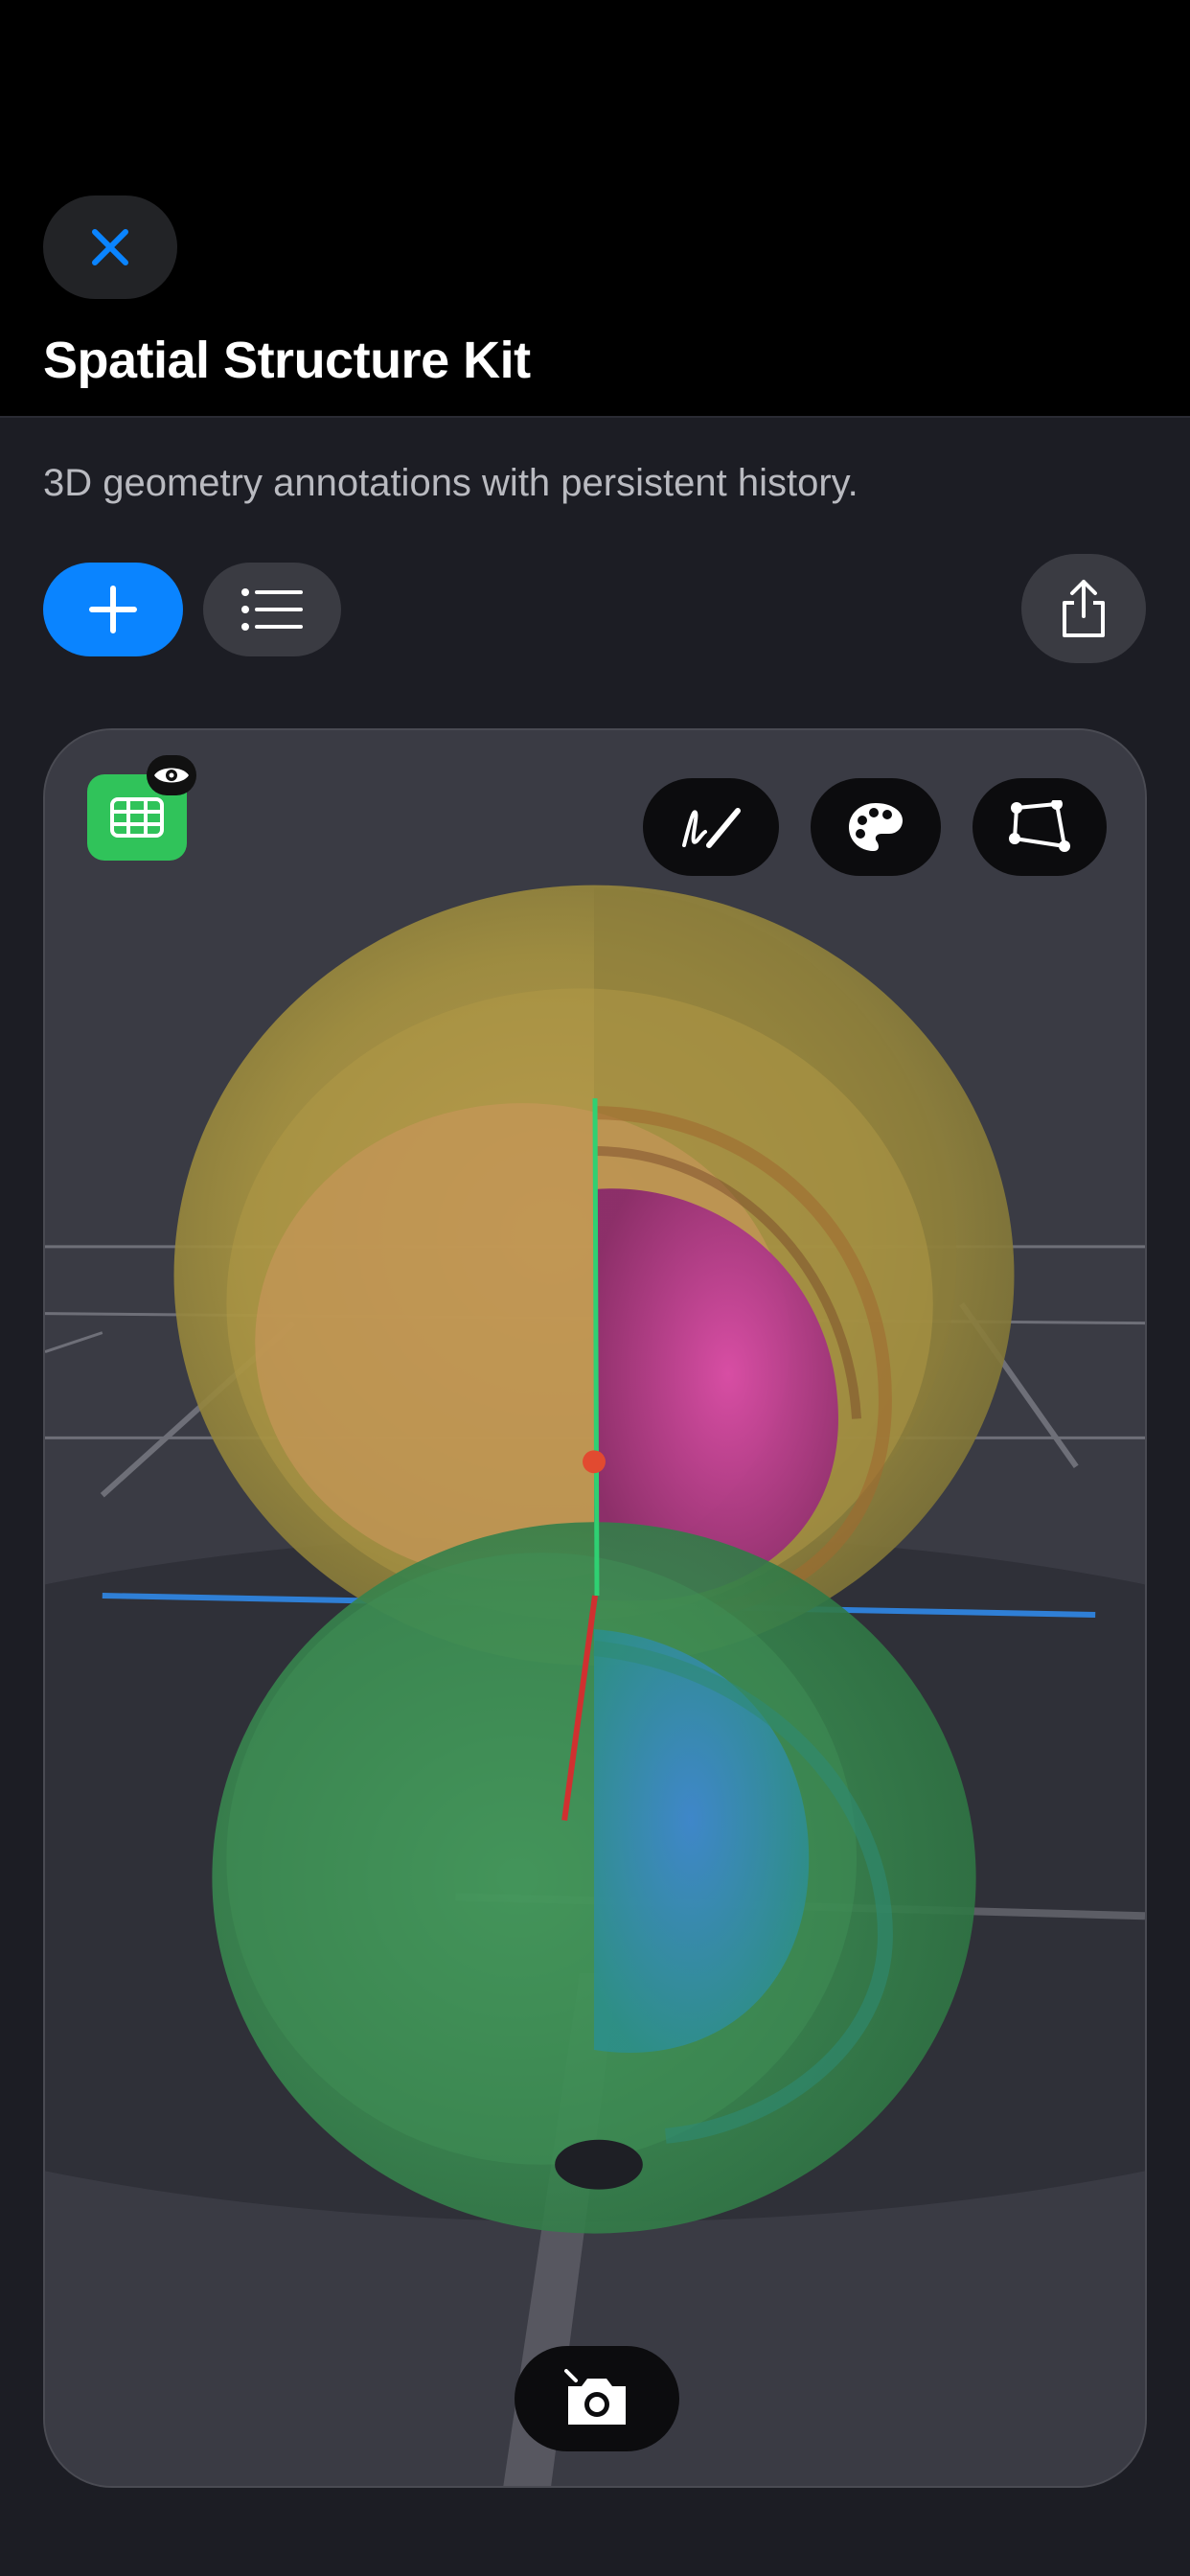  Describe the element at coordinates (137, 817) in the screenshot. I see `grid-icon` at that location.